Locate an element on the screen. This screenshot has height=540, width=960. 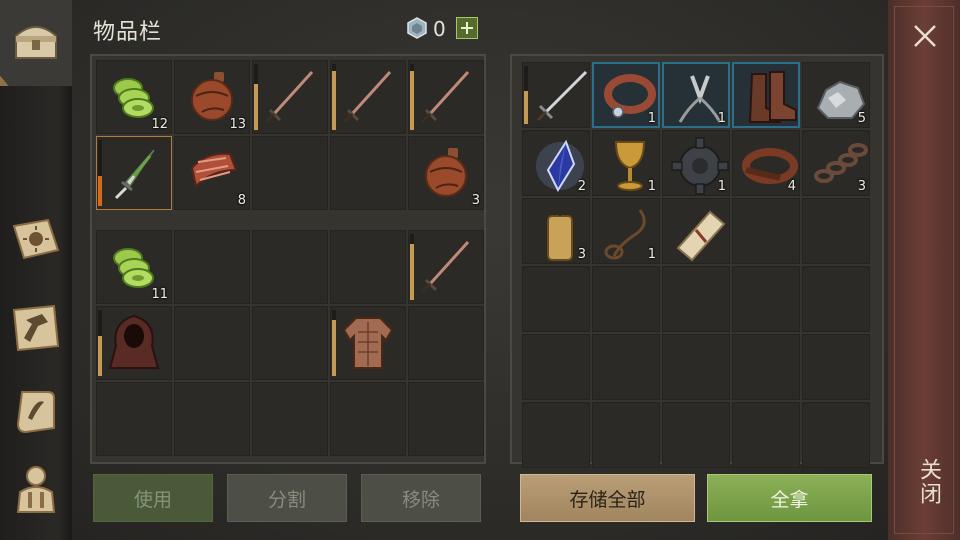
item-quantity: 13 is located at coordinates (237, 124).